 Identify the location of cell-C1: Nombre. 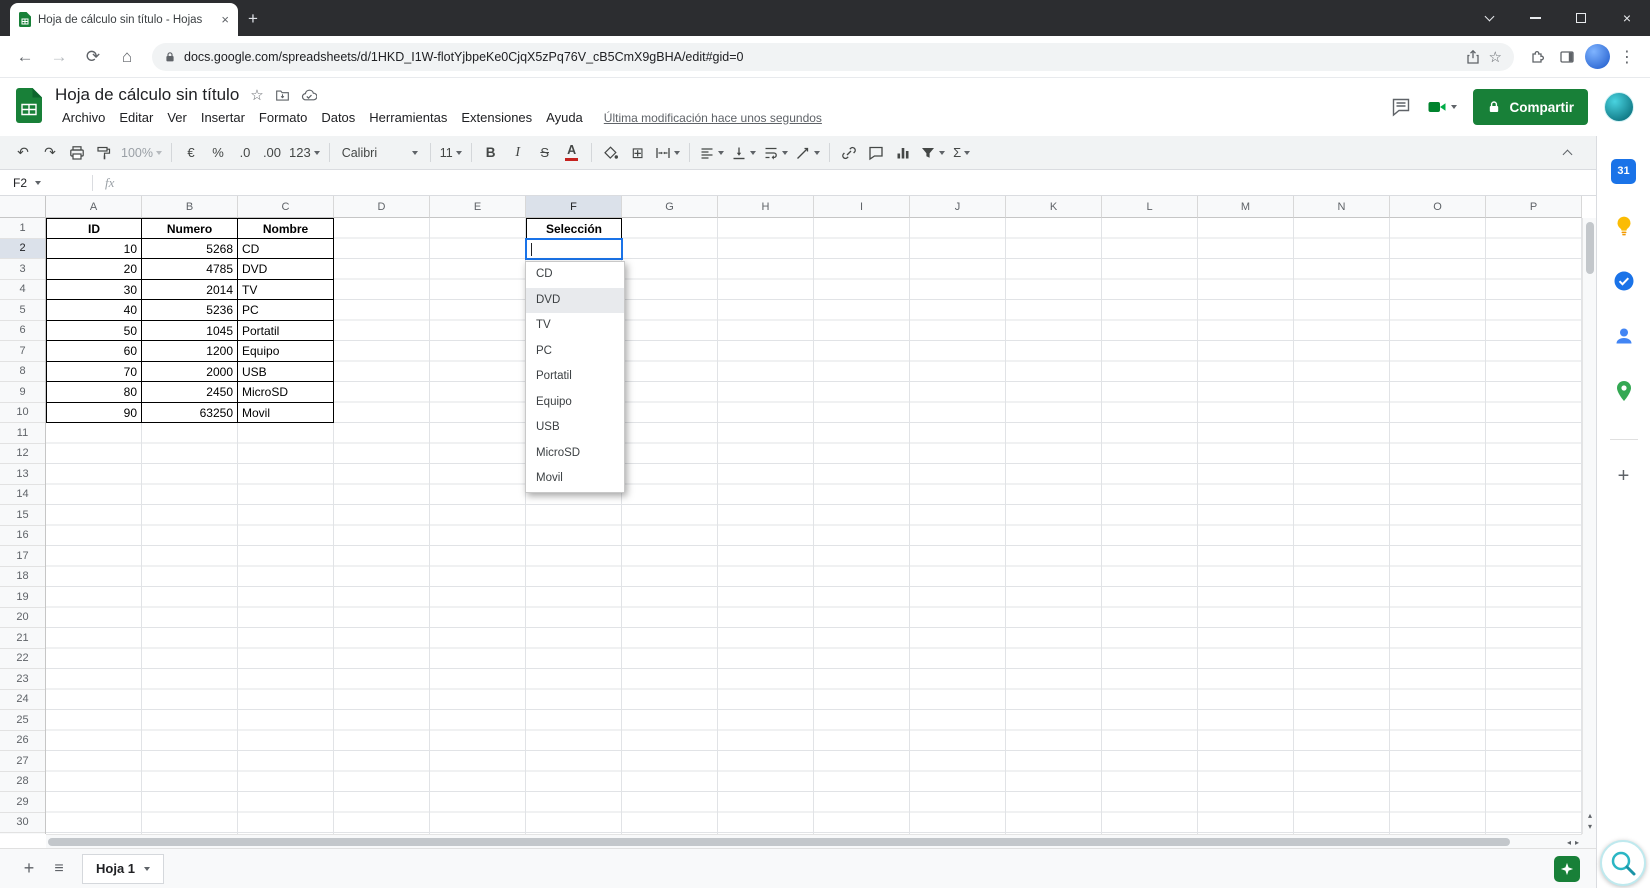
(286, 228).